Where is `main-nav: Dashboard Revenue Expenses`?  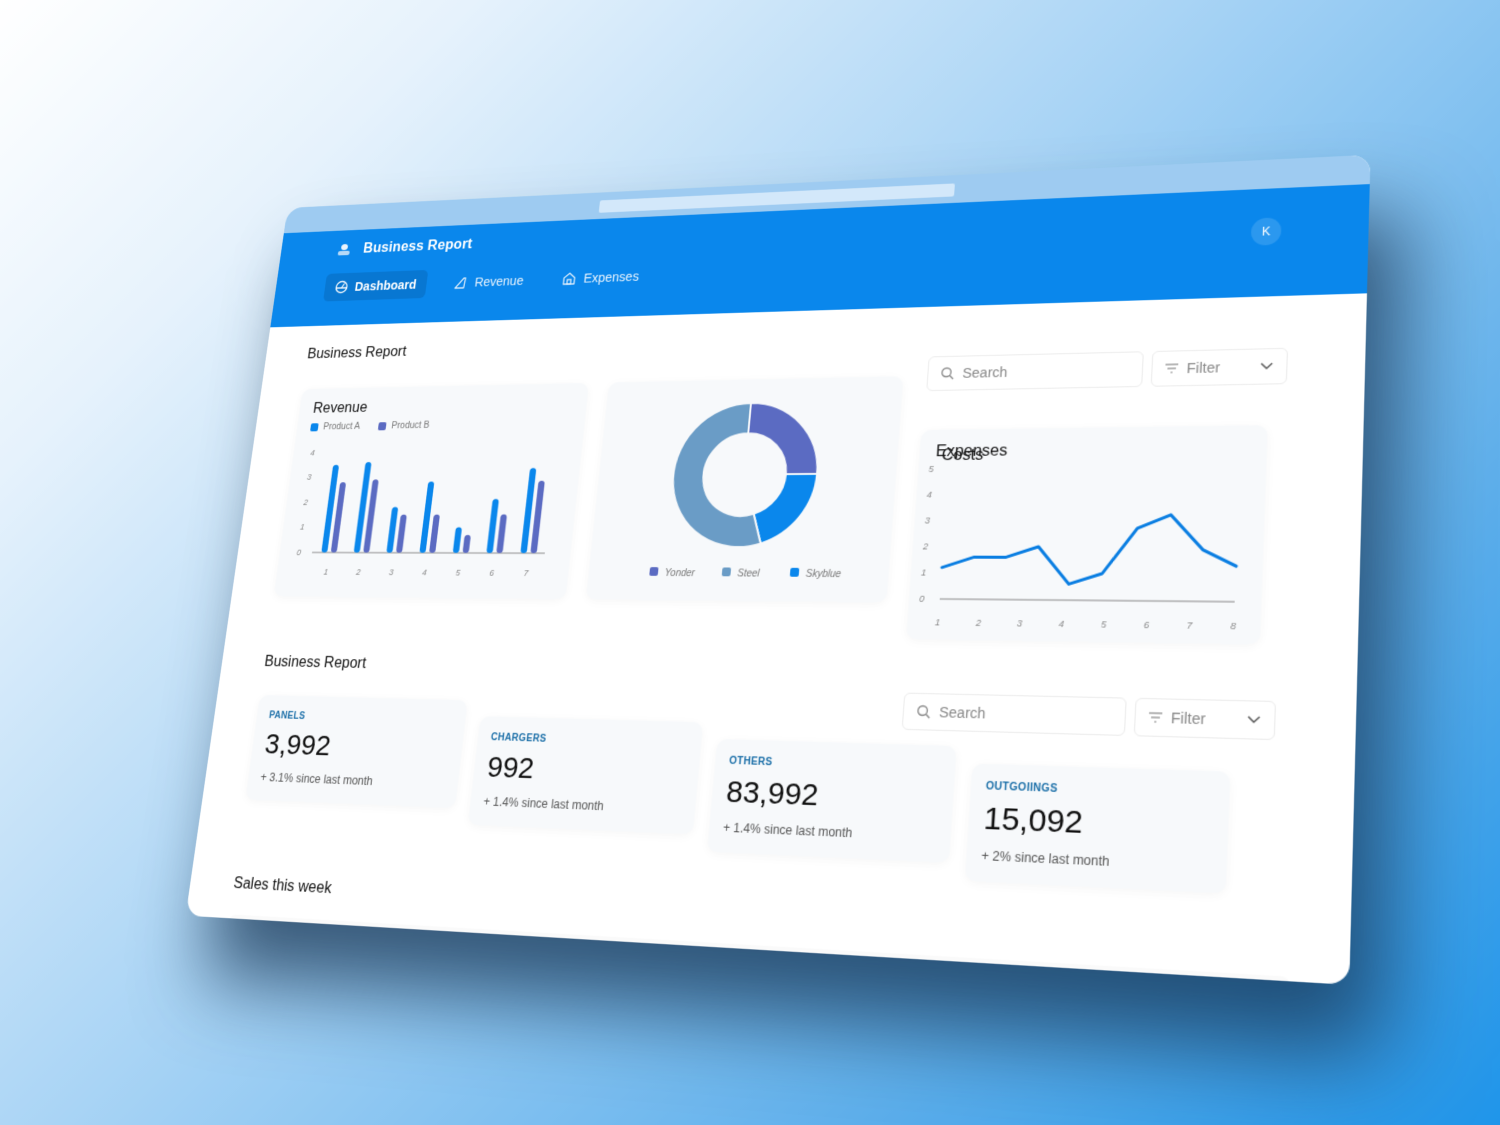
main-nav: Dashboard Revenue Expenses is located at coordinates (487, 281).